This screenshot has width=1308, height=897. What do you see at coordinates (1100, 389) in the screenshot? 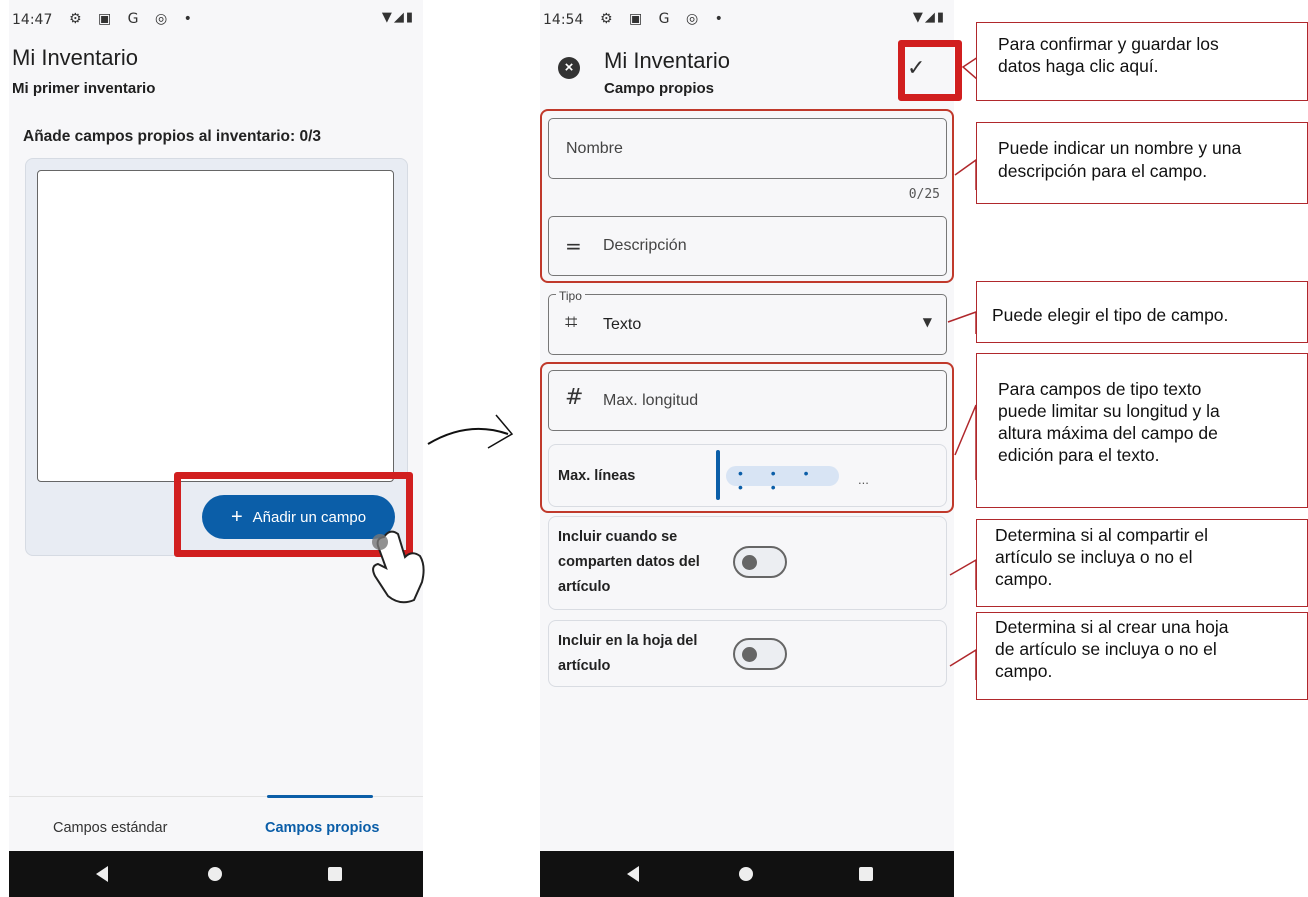
I see `callout-limits-line1: Para campos de tipo texto` at bounding box center [1100, 389].